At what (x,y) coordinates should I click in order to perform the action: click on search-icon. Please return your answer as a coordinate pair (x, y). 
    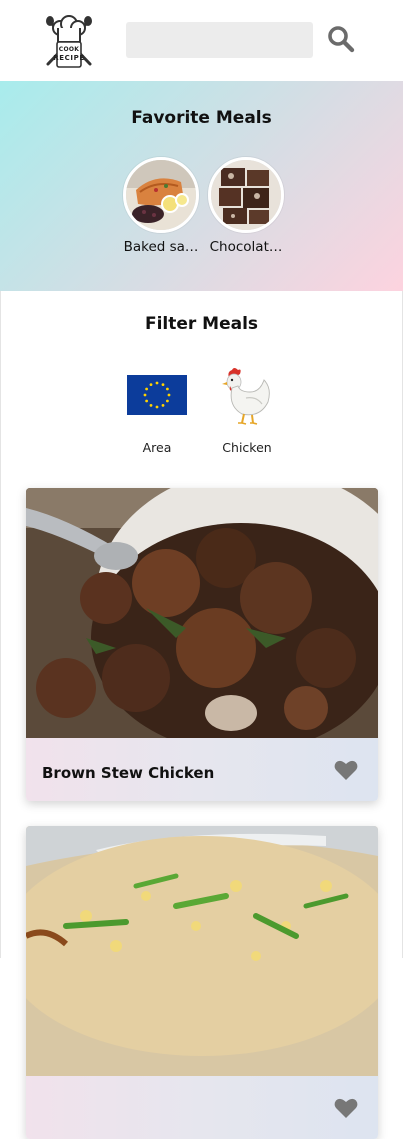
    Looking at the image, I should click on (341, 39).